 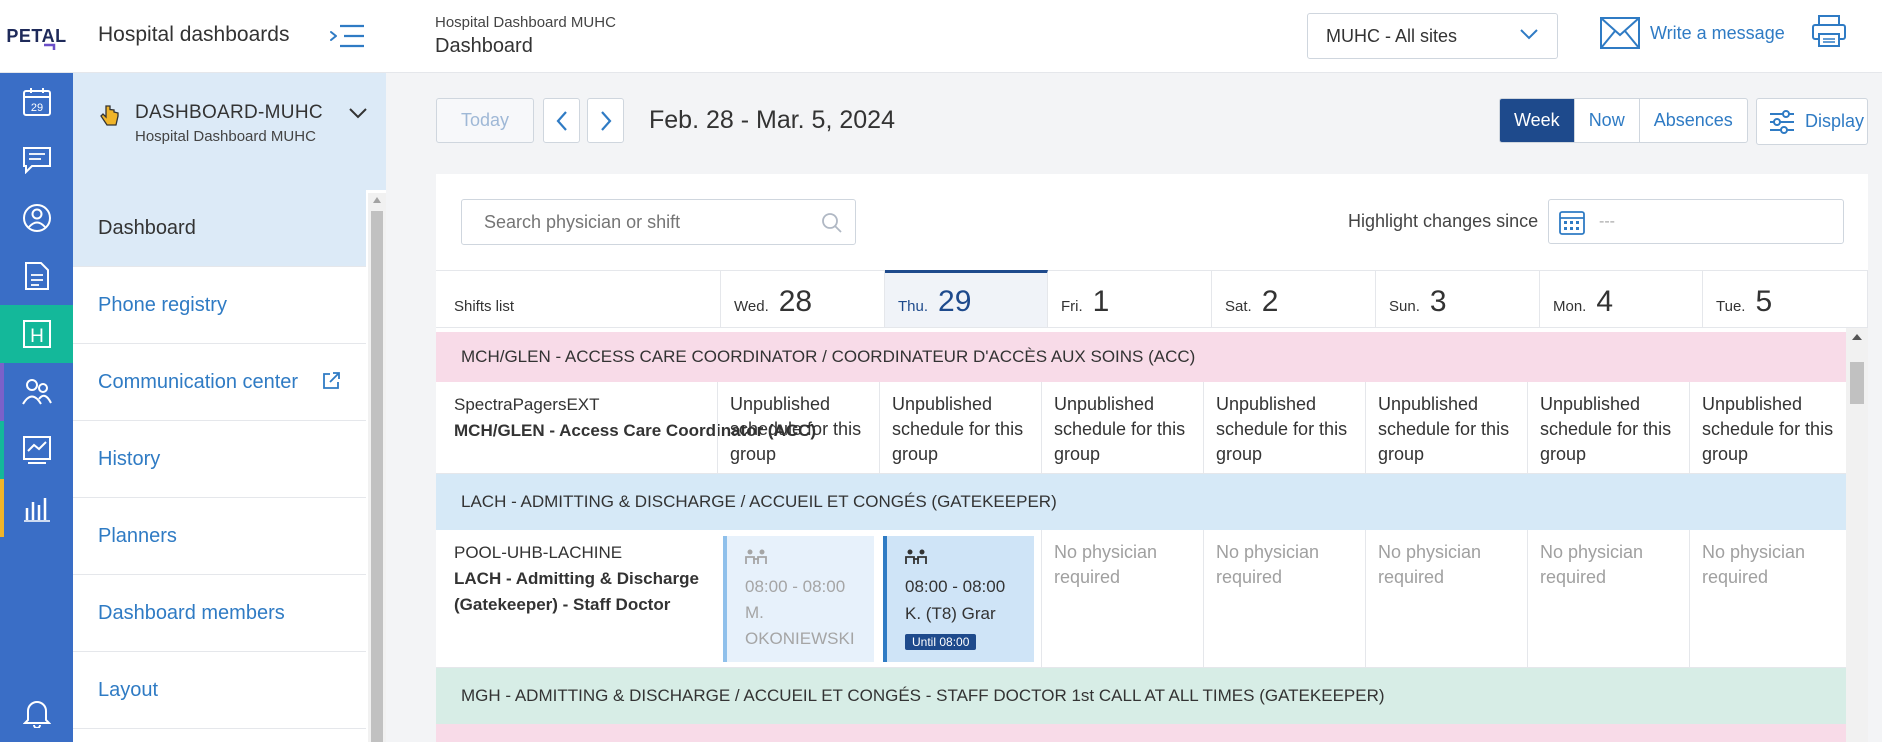 What do you see at coordinates (1857, 535) in the screenshot?
I see `schedule-scrollbar` at bounding box center [1857, 535].